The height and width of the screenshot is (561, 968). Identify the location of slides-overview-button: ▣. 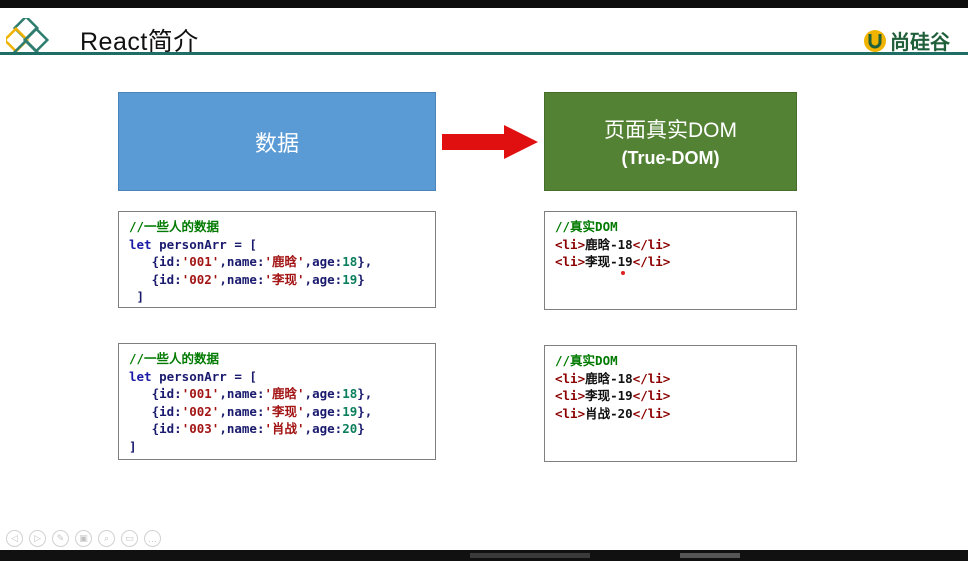
(83, 538).